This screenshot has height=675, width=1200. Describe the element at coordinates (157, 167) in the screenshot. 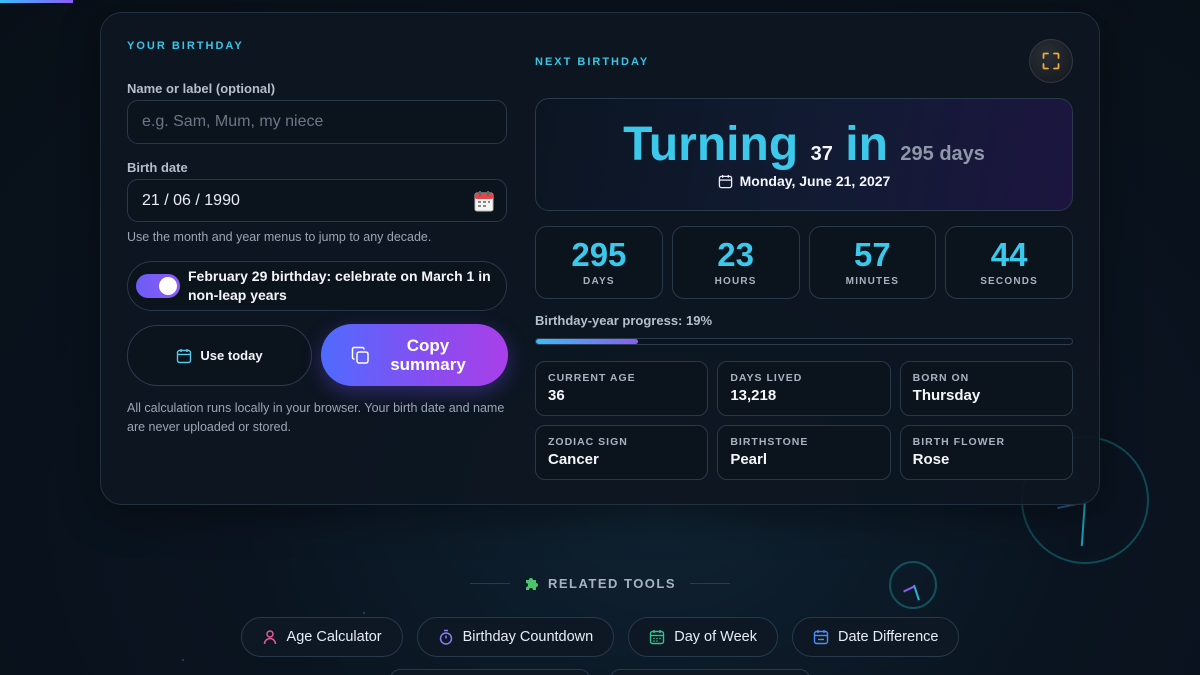

I see `birth-date-label: Birth date` at that location.